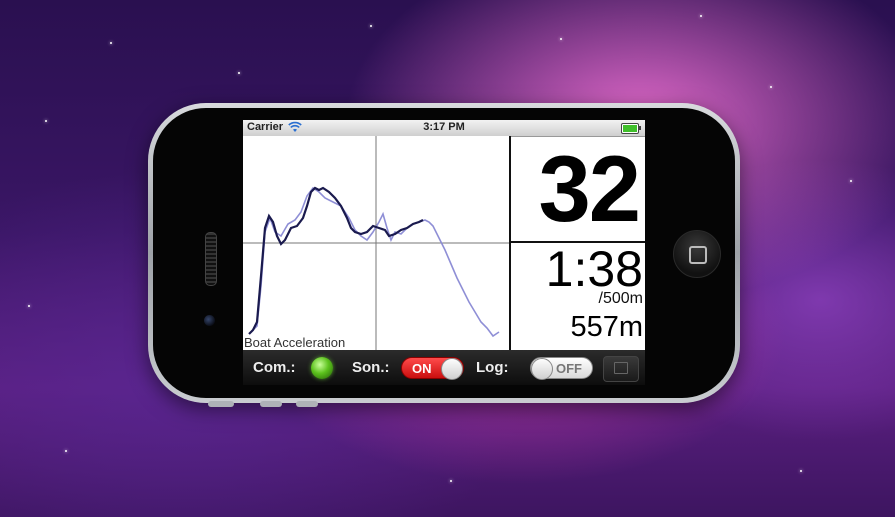 The width and height of the screenshot is (895, 517). I want to click on status-led-icon, so click(322, 368).